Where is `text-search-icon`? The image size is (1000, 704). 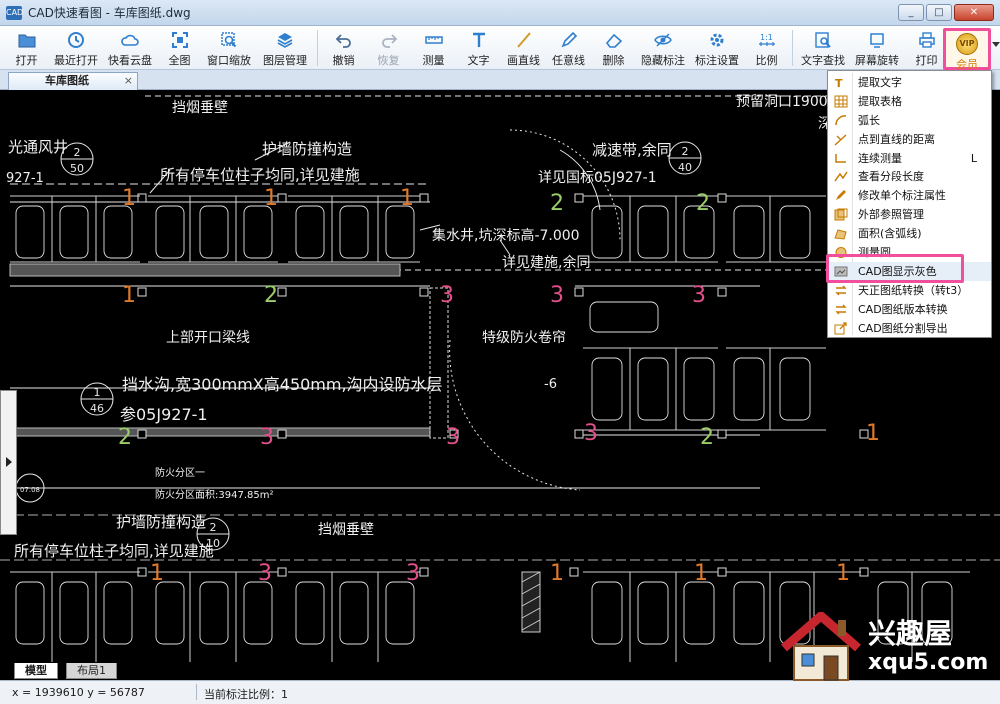 text-search-icon is located at coordinates (823, 40).